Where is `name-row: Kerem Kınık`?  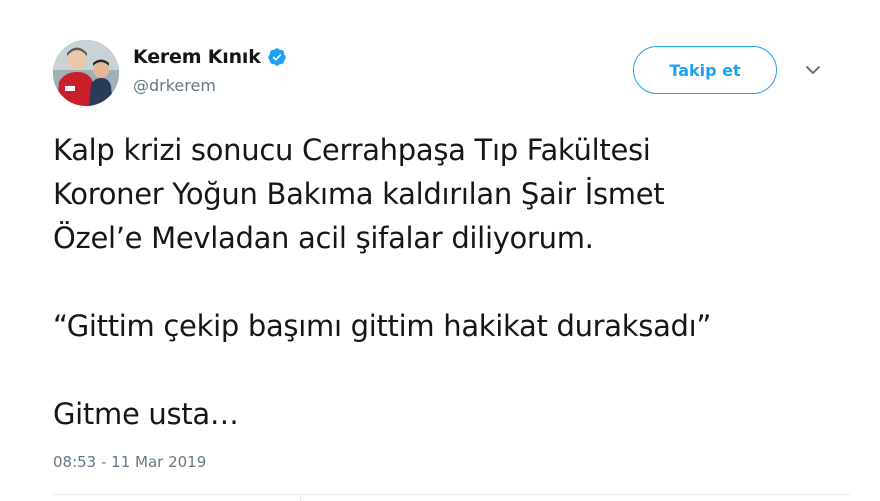 name-row: Kerem Kınık is located at coordinates (210, 57).